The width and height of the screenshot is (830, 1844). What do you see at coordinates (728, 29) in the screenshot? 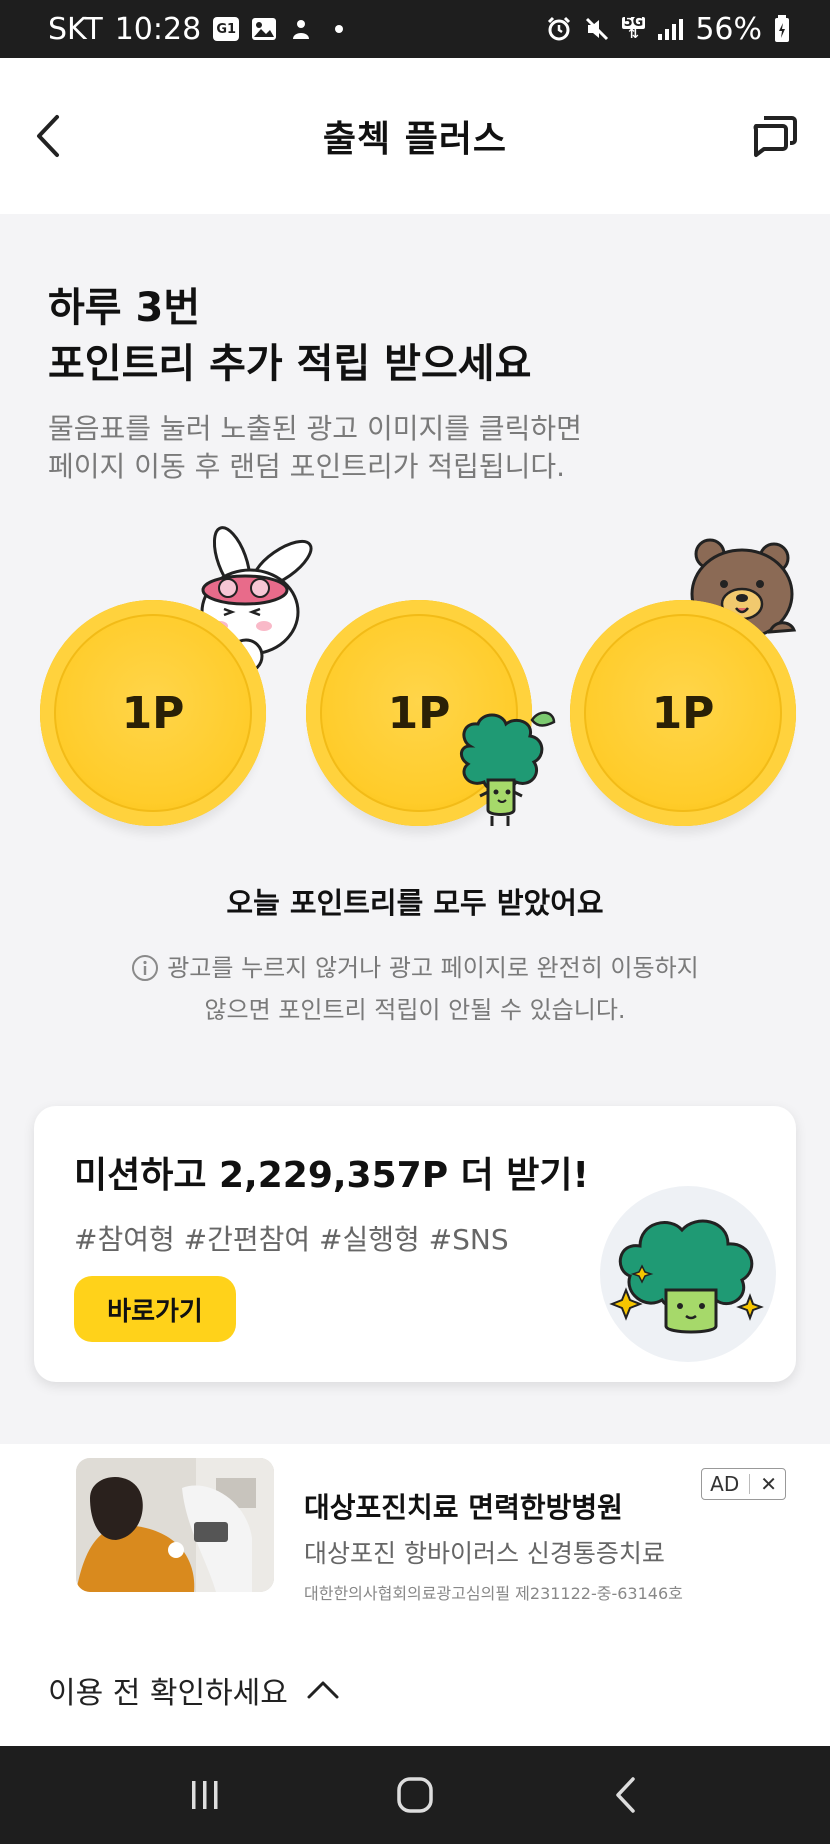
I see `battery-percent: 56%` at bounding box center [728, 29].